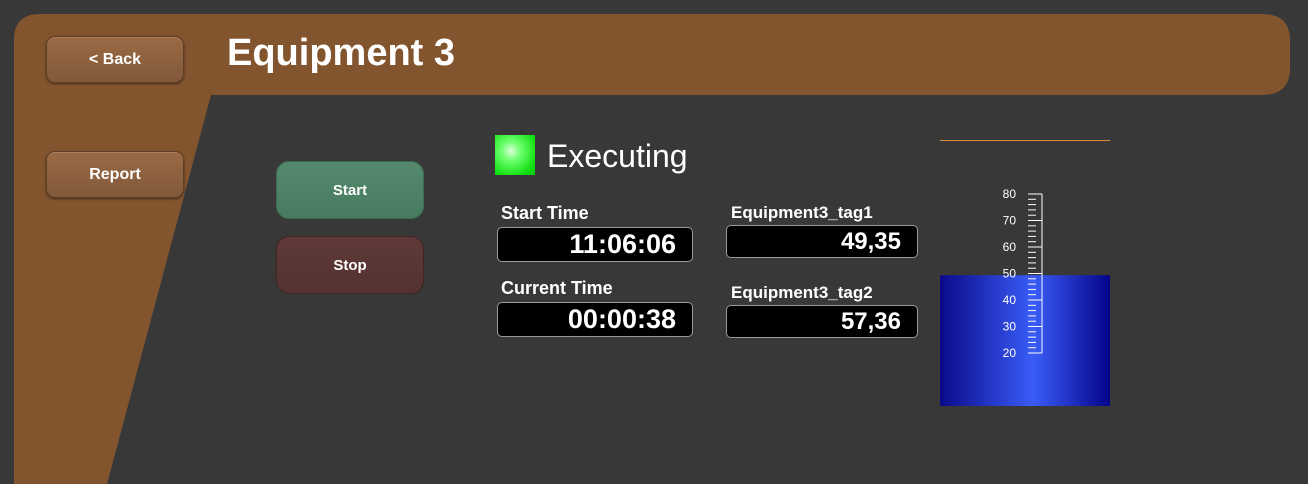 Image resolution: width=1308 pixels, height=484 pixels. I want to click on tank-fill, so click(1025, 340).